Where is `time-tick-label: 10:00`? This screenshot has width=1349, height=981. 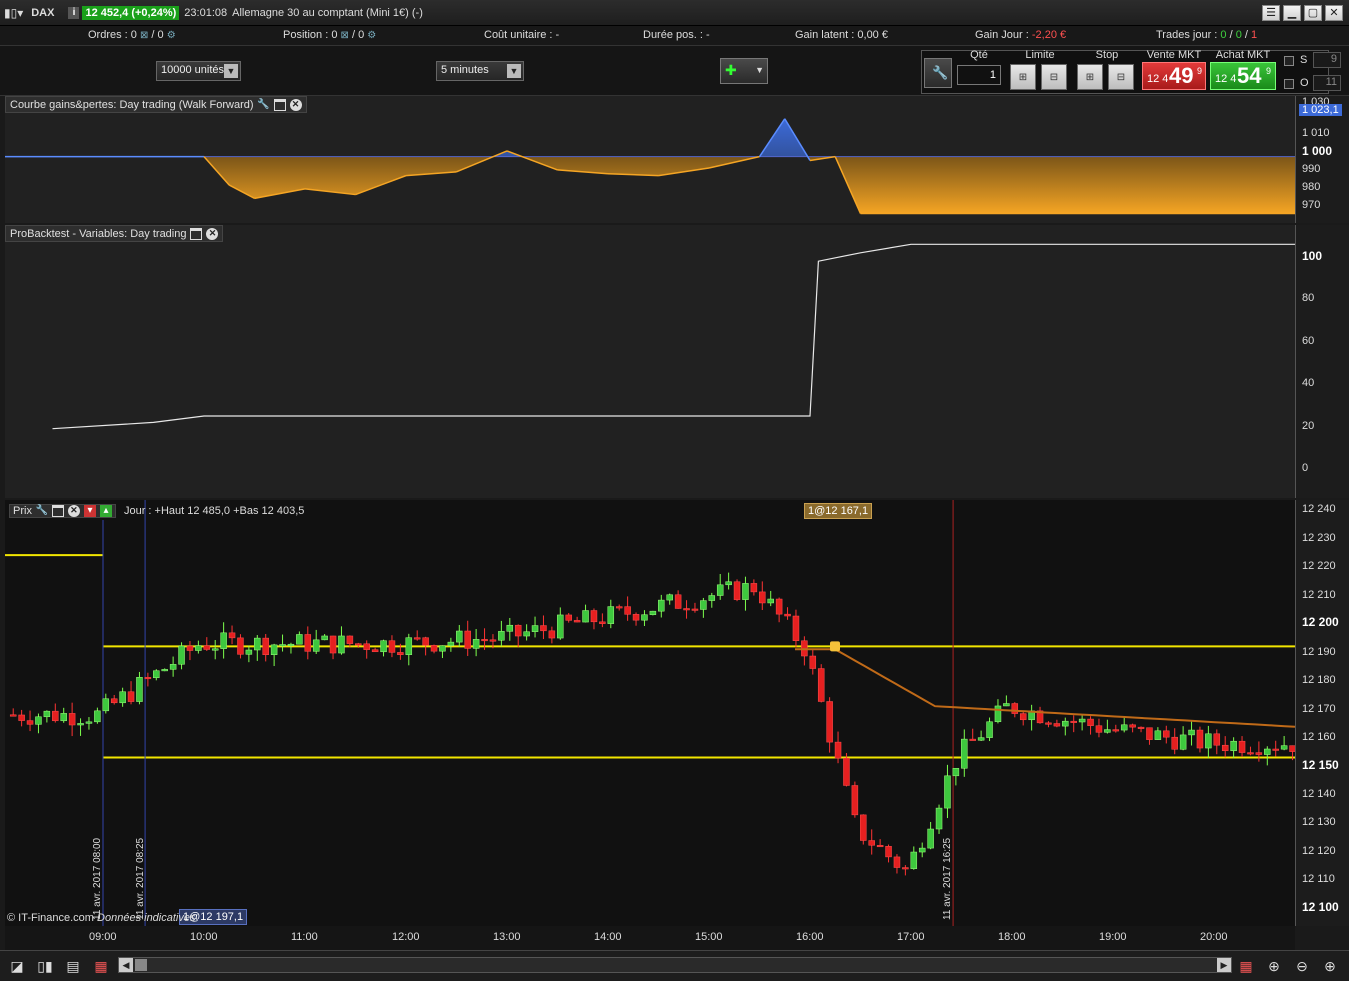 time-tick-label: 10:00 is located at coordinates (204, 937).